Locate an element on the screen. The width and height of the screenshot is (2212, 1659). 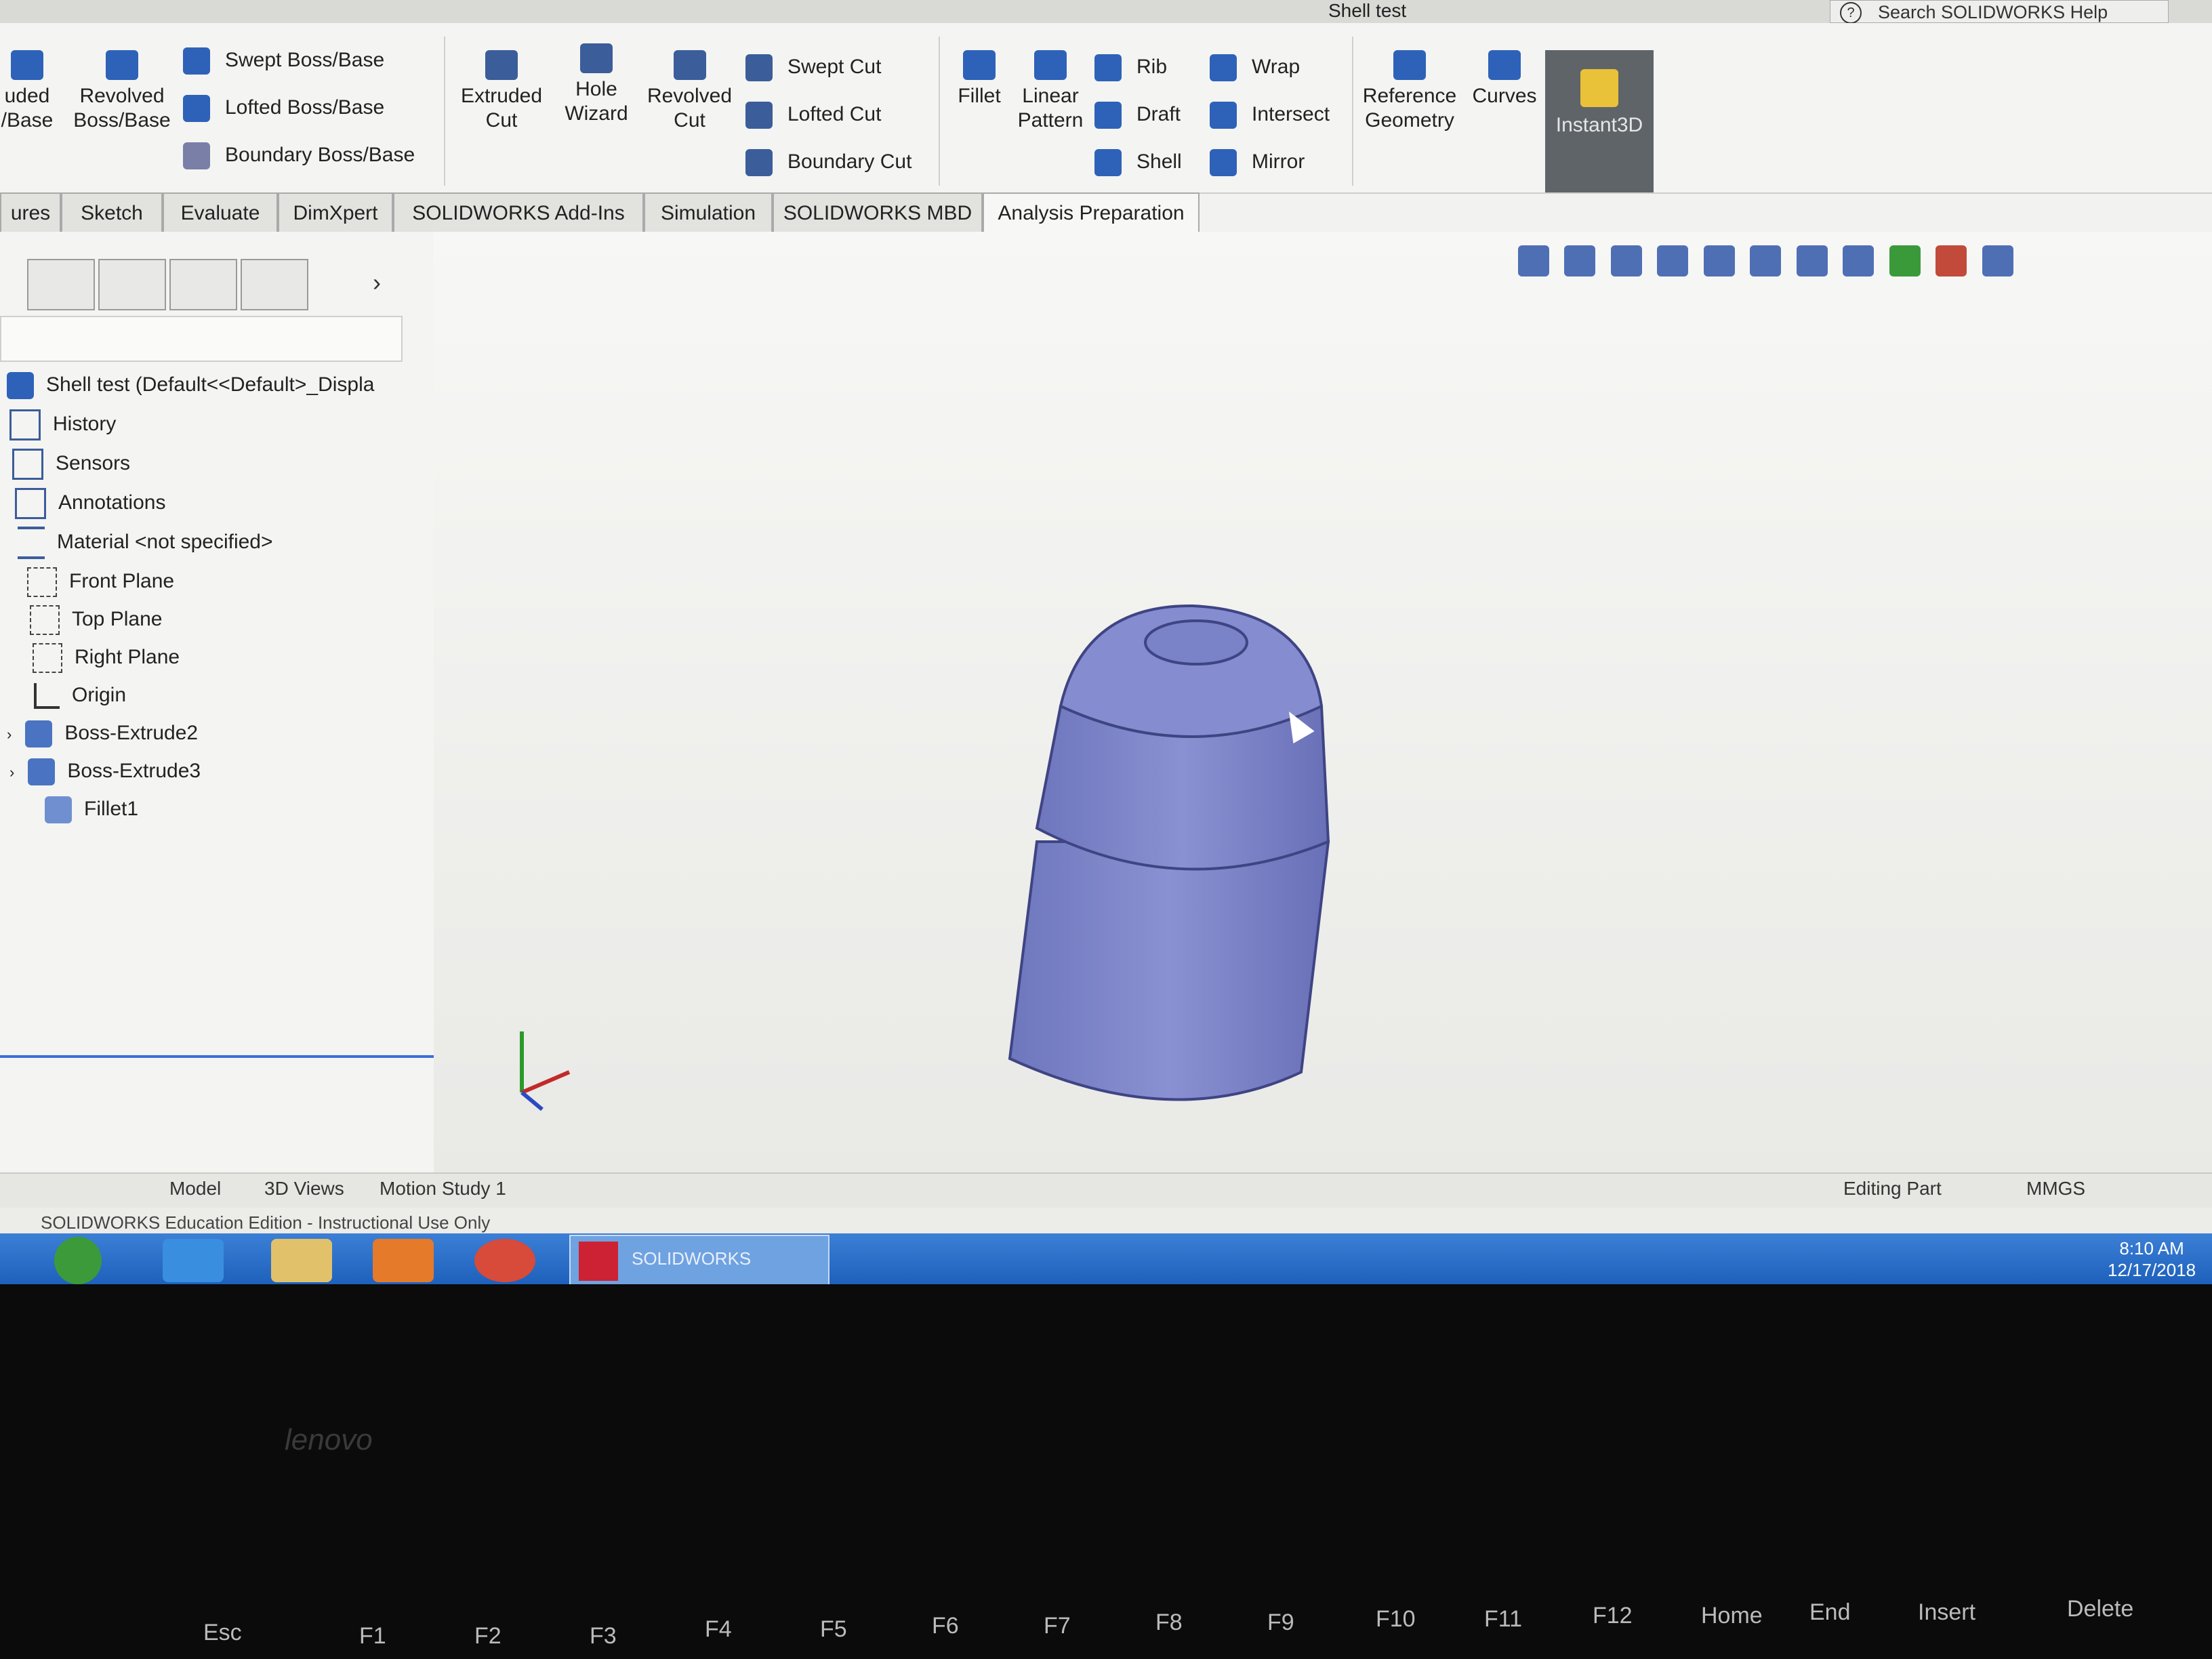
tree-item-origin: Origin is located at coordinates (80, 695).